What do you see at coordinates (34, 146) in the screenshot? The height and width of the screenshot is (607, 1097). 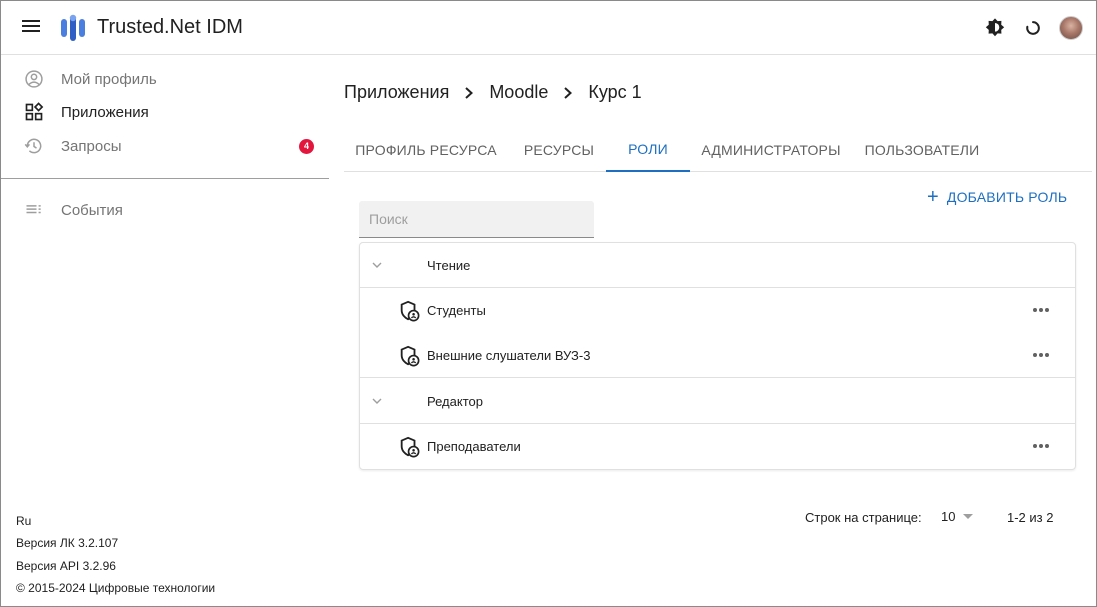 I see `history-icon` at bounding box center [34, 146].